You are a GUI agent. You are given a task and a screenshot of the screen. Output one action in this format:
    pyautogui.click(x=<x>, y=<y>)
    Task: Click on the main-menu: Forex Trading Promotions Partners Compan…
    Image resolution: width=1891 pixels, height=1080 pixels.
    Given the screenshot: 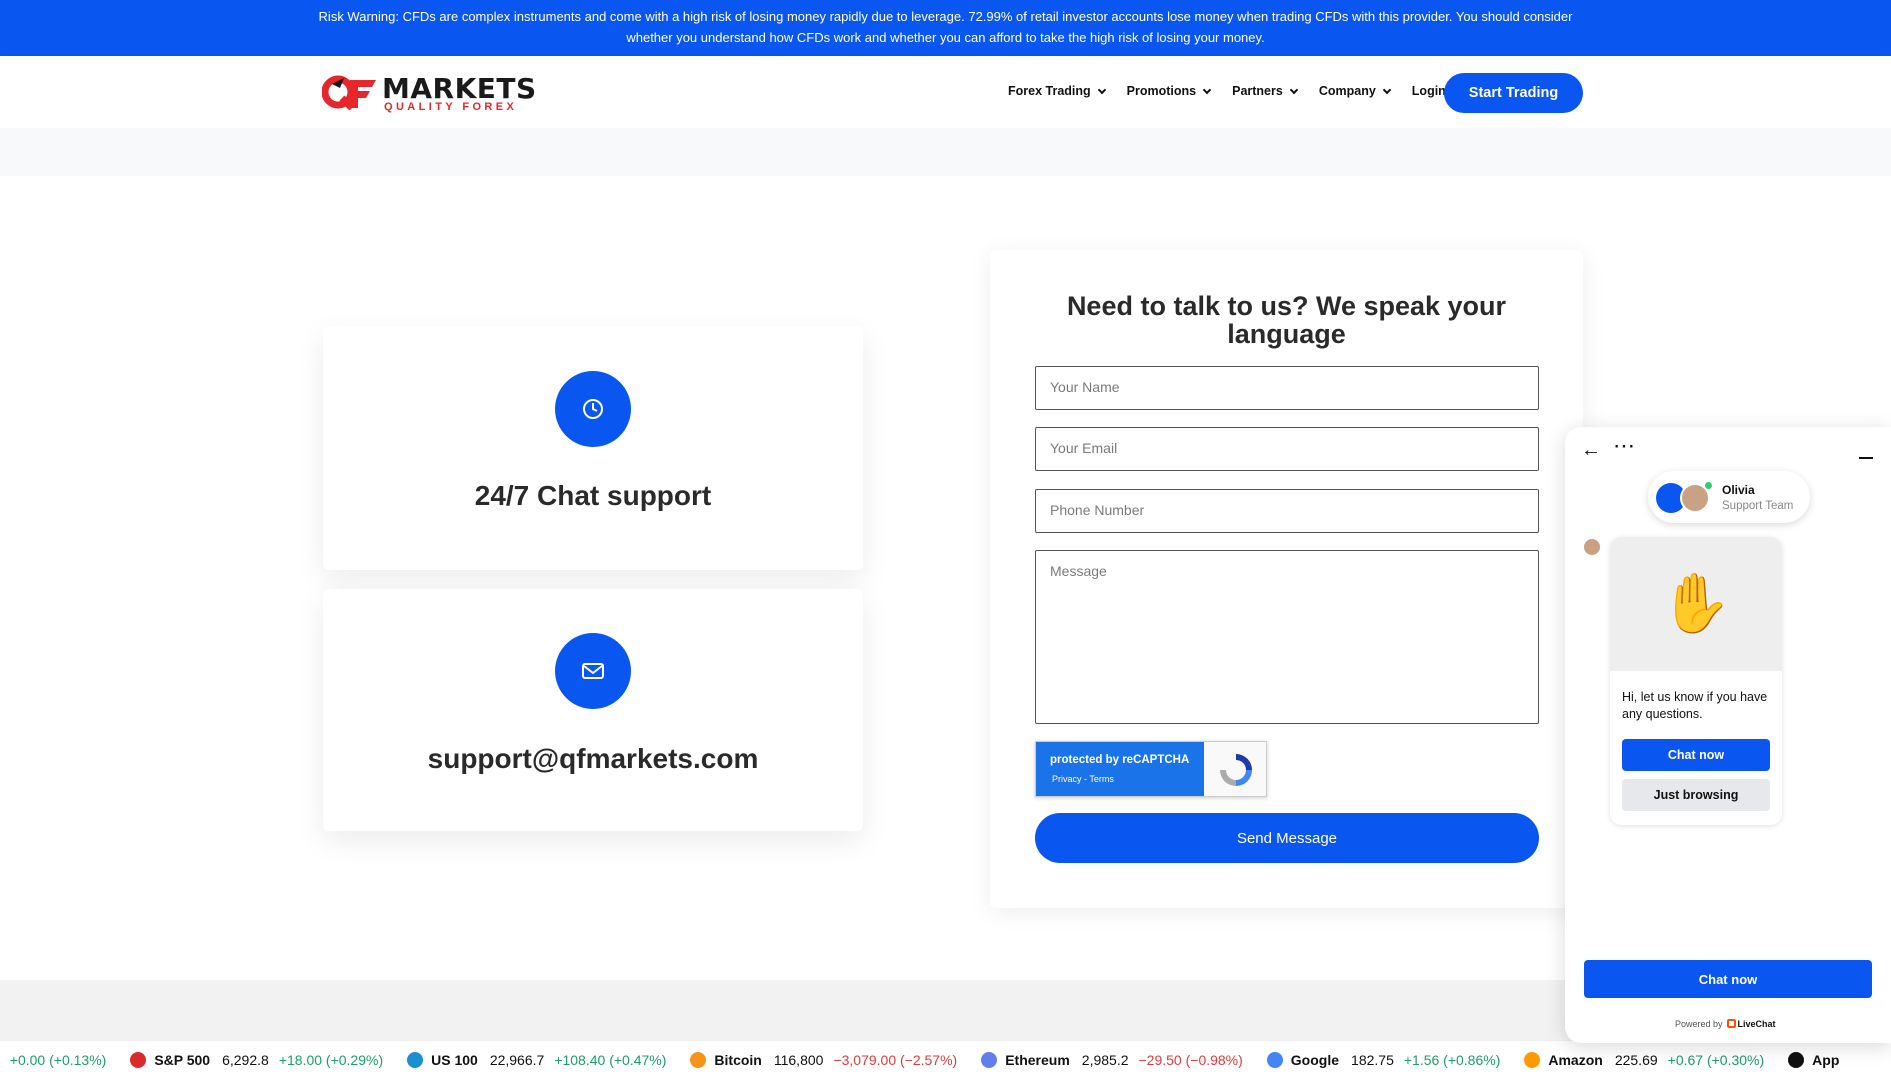 What is the action you would take?
    pyautogui.click(x=1238, y=91)
    